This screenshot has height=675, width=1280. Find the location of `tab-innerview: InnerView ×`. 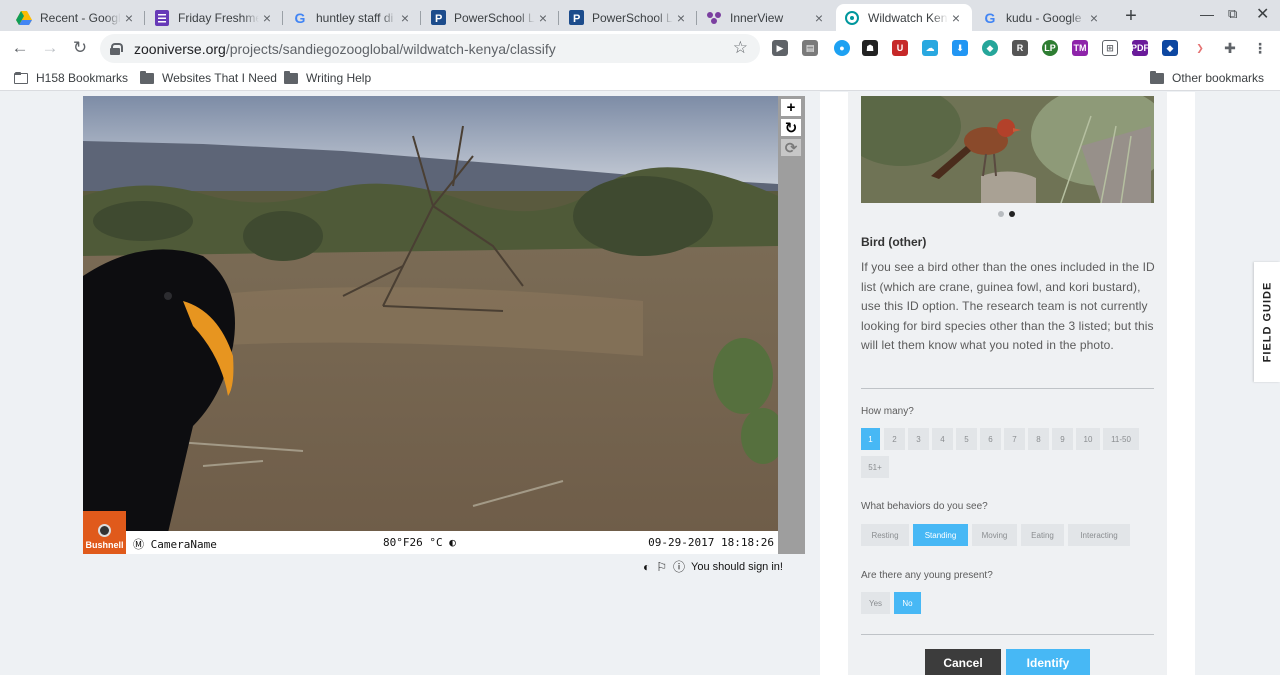

tab-innerview: InnerView × is located at coordinates (766, 17).